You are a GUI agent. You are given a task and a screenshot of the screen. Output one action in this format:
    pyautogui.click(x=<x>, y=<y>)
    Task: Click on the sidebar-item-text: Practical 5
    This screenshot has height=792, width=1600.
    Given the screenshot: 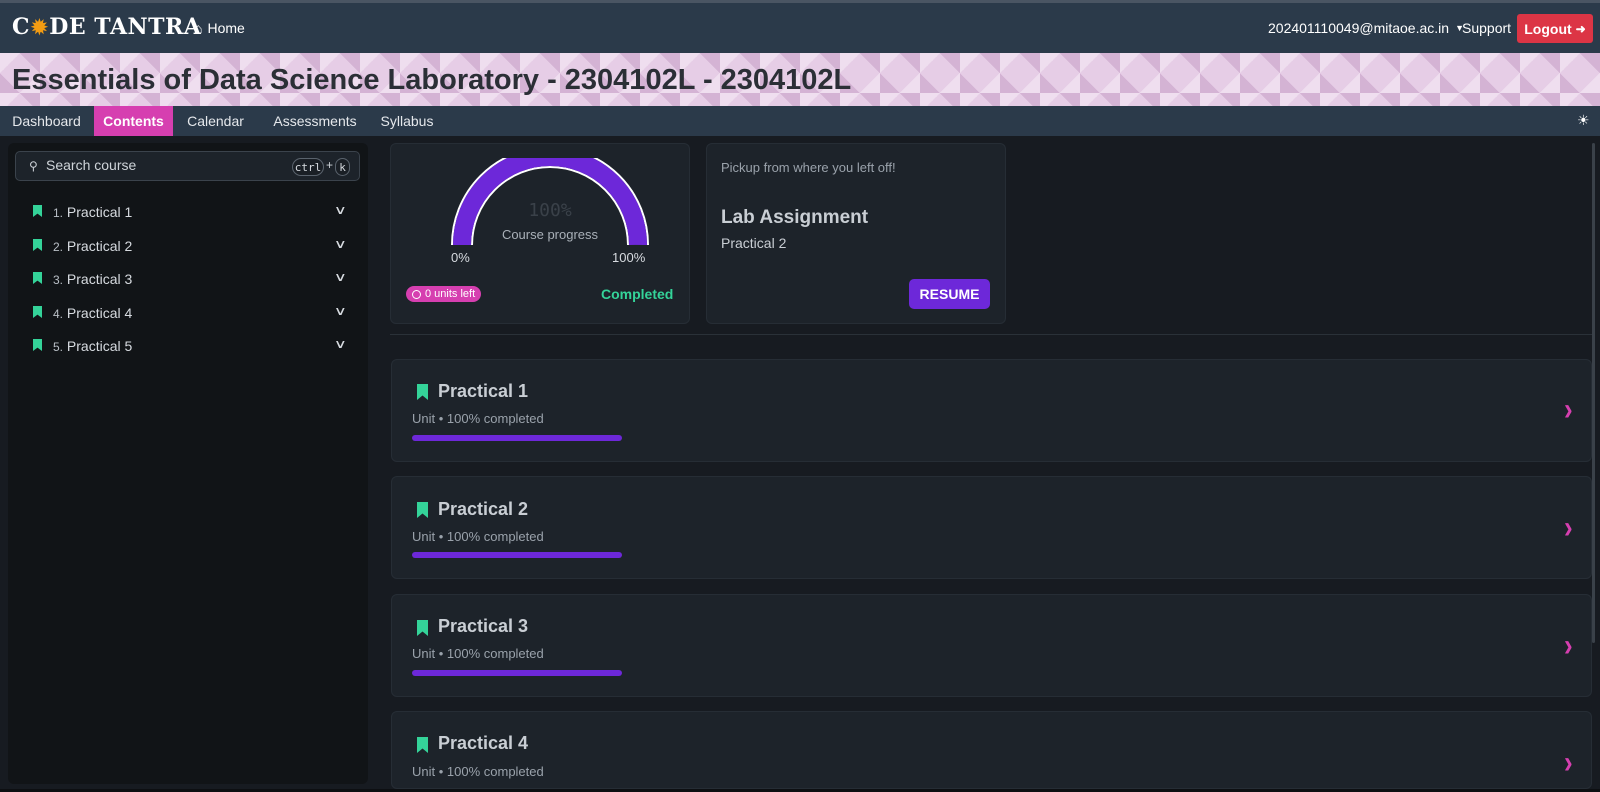 What is the action you would take?
    pyautogui.click(x=99, y=346)
    